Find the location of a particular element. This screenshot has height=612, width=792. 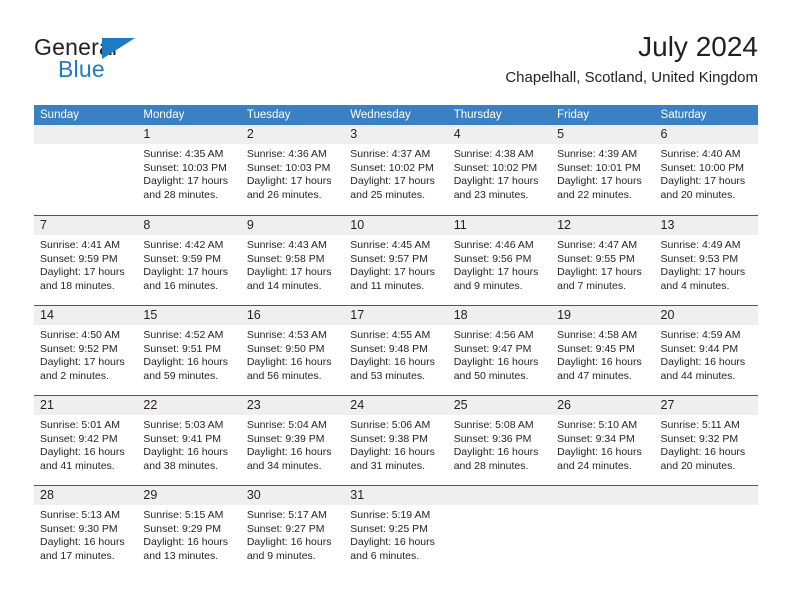

day-number-band: 2 is located at coordinates (292, 134).